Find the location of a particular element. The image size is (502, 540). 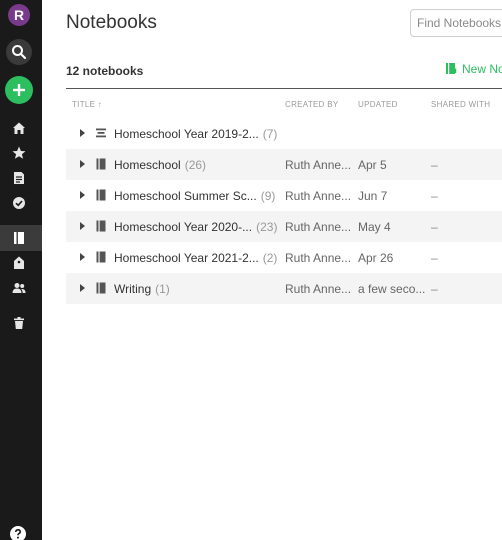

search-icon is located at coordinates (19, 52).